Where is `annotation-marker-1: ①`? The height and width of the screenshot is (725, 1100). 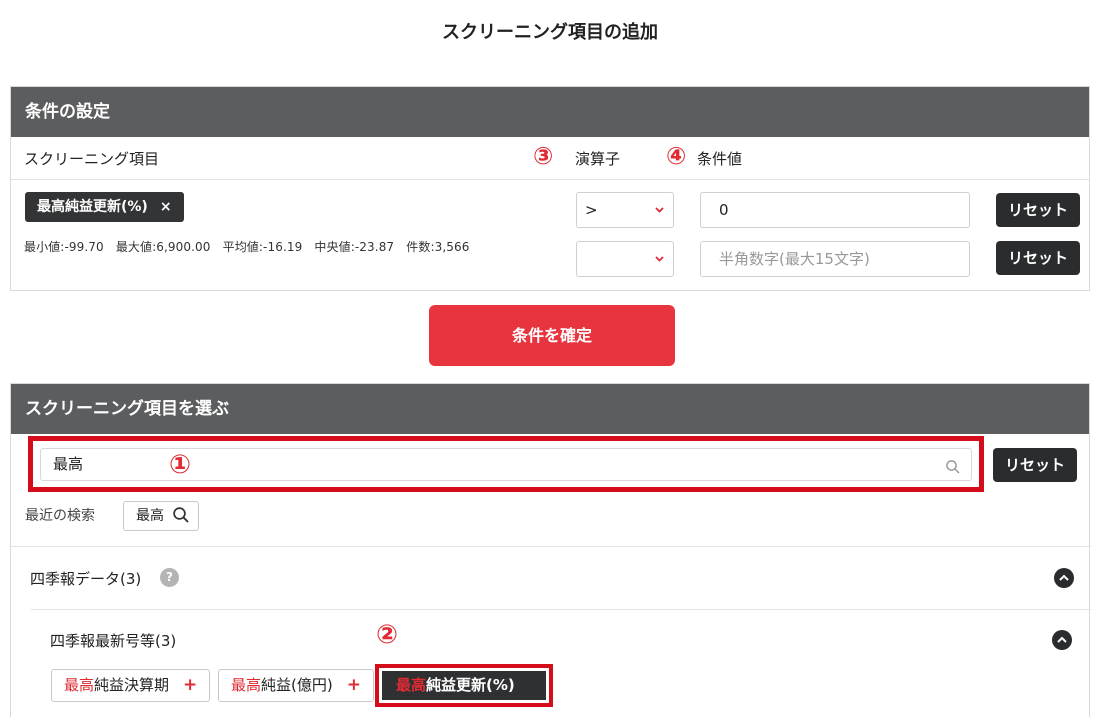 annotation-marker-1: ① is located at coordinates (180, 465).